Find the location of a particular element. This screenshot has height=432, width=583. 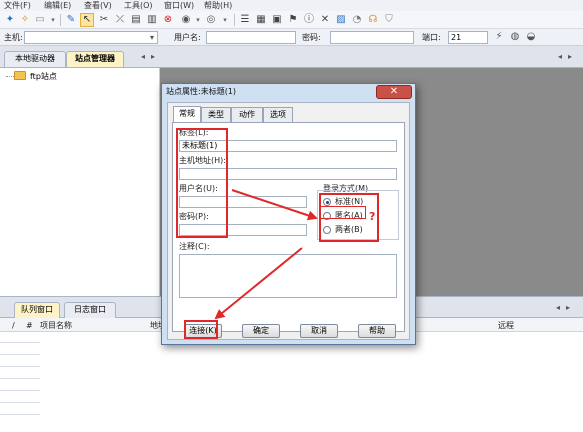

arrow-to-login-mode is located at coordinates (274, 205).